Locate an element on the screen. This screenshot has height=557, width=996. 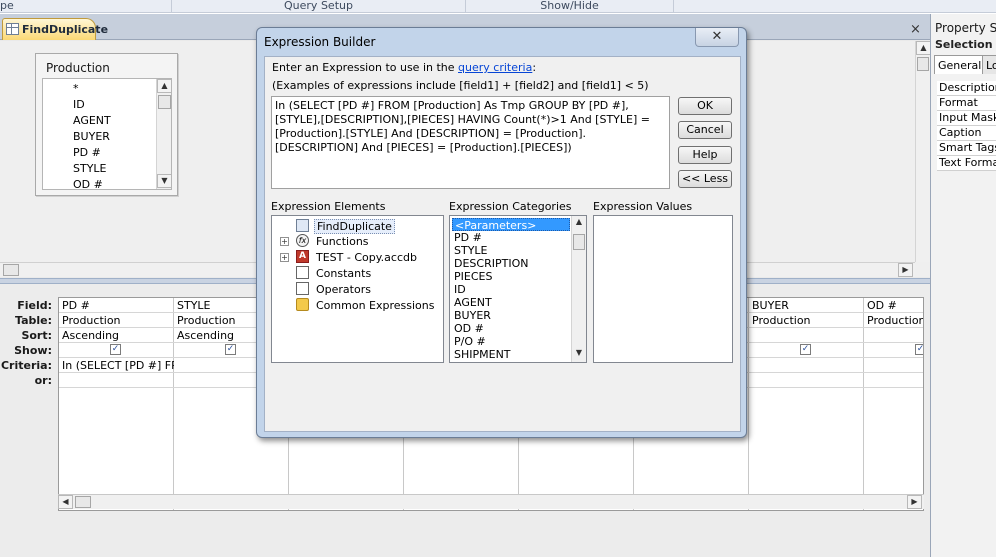
field-list-item: PD # is located at coordinates (87, 152).